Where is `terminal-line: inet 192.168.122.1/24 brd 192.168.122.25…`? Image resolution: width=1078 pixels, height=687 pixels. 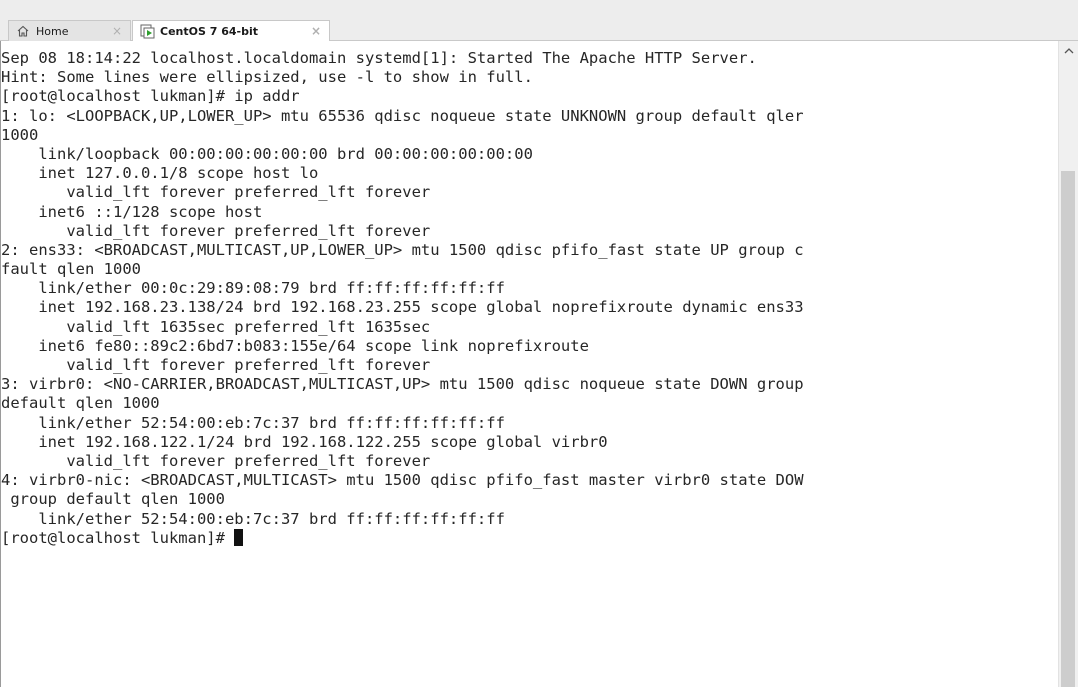
terminal-line: inet 192.168.122.1/24 brd 192.168.122.25… is located at coordinates (304, 441).